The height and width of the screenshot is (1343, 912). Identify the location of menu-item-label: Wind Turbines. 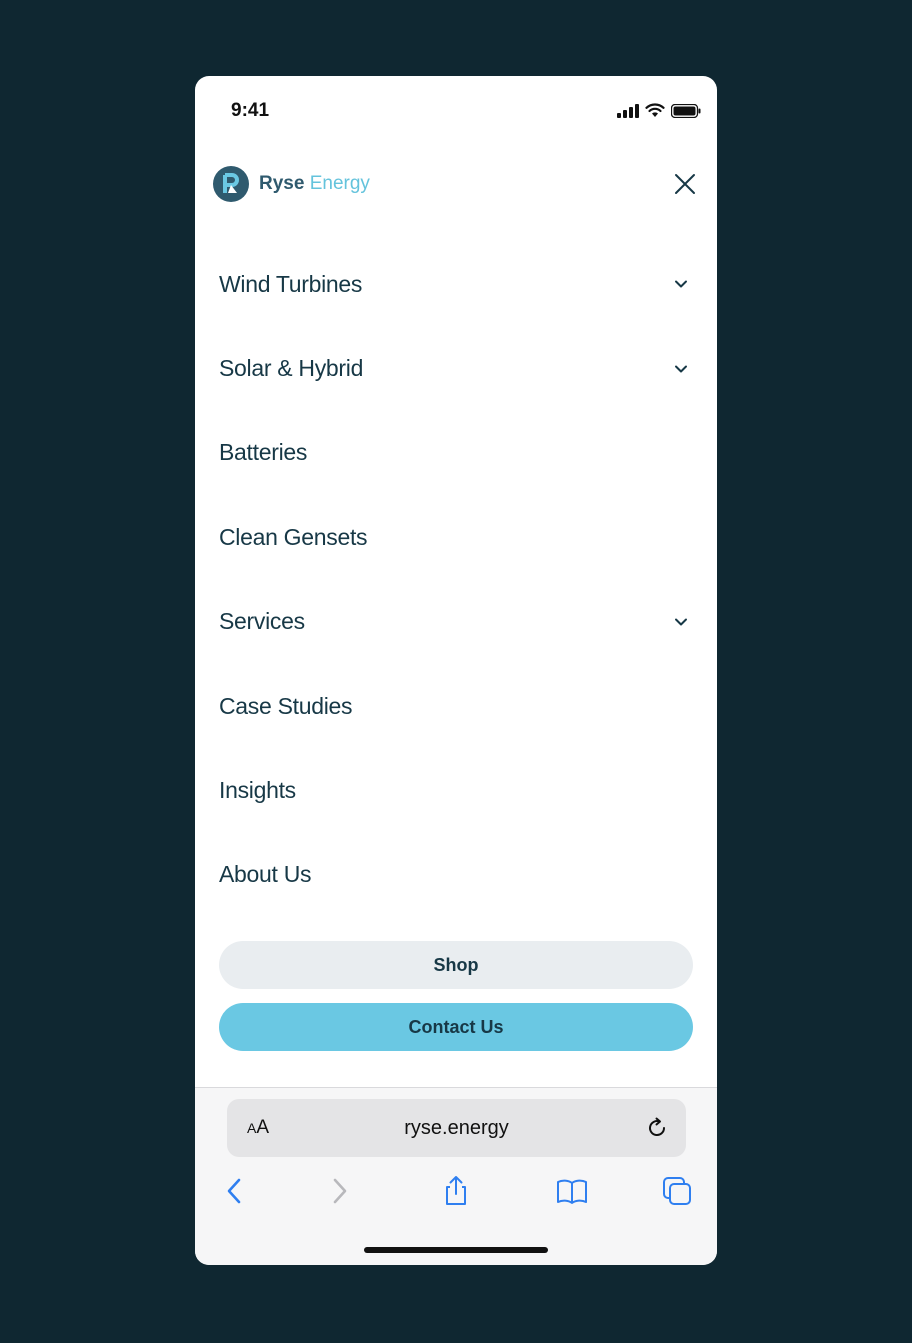
(291, 283).